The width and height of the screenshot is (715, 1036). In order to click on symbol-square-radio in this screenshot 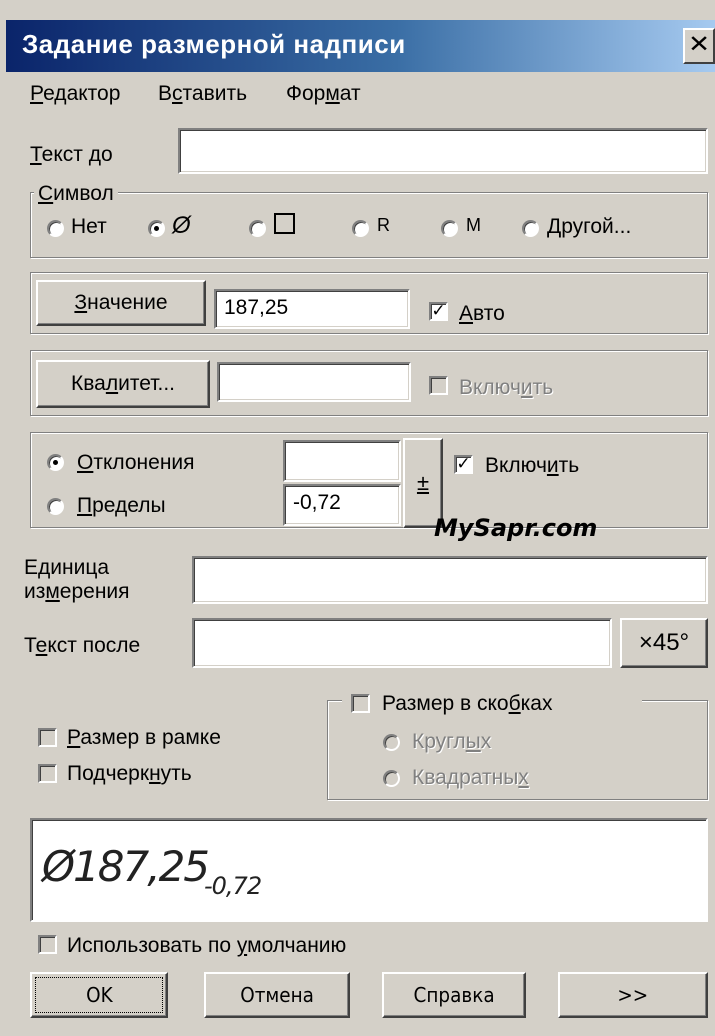, I will do `click(257, 228)`.